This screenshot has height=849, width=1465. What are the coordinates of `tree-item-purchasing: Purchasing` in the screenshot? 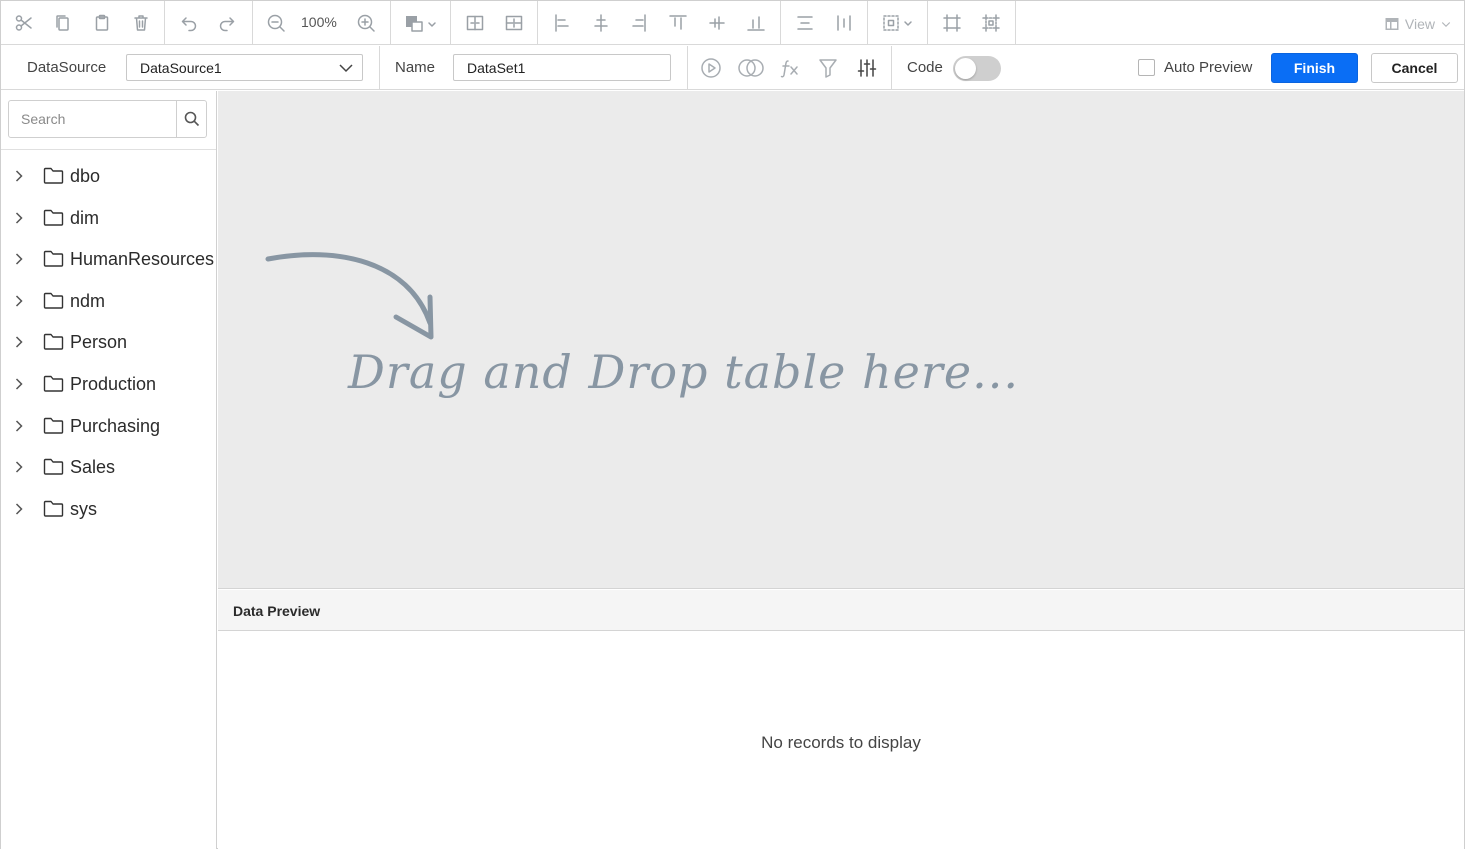 It's located at (108, 426).